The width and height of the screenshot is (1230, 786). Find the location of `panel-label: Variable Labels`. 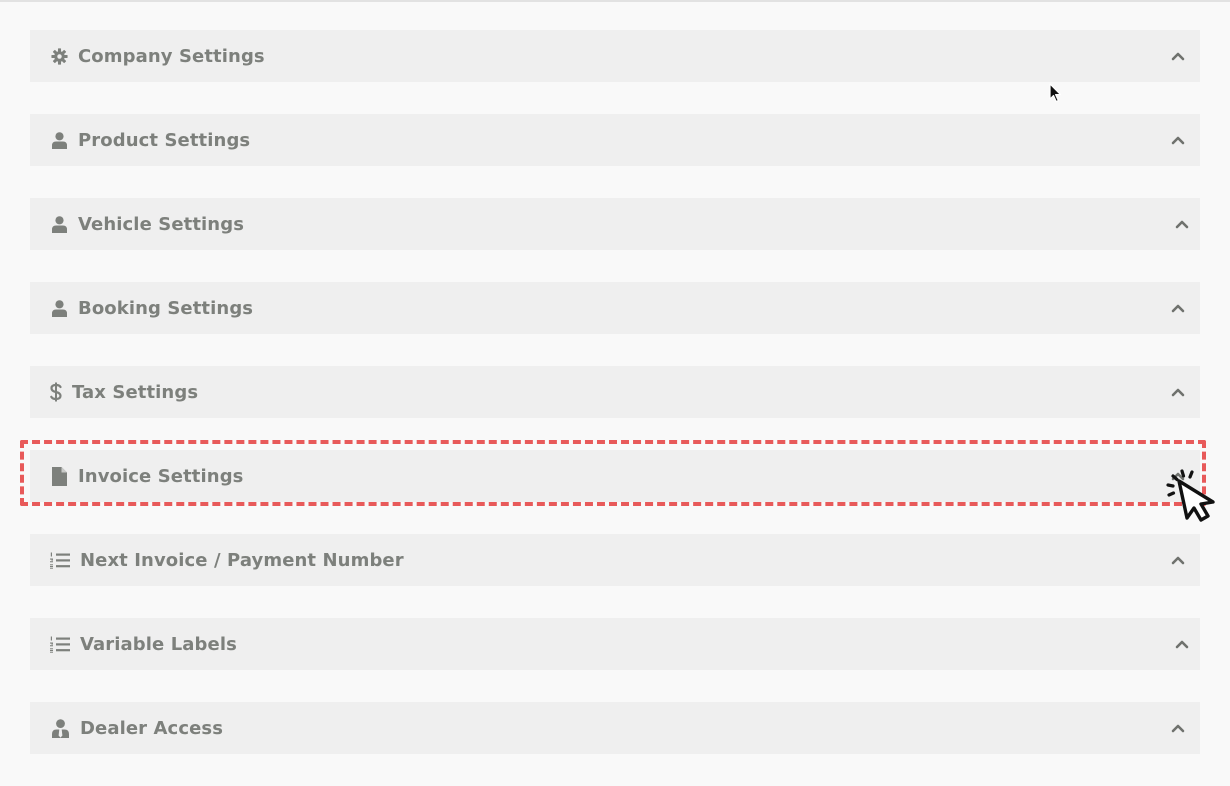

panel-label: Variable Labels is located at coordinates (158, 644).